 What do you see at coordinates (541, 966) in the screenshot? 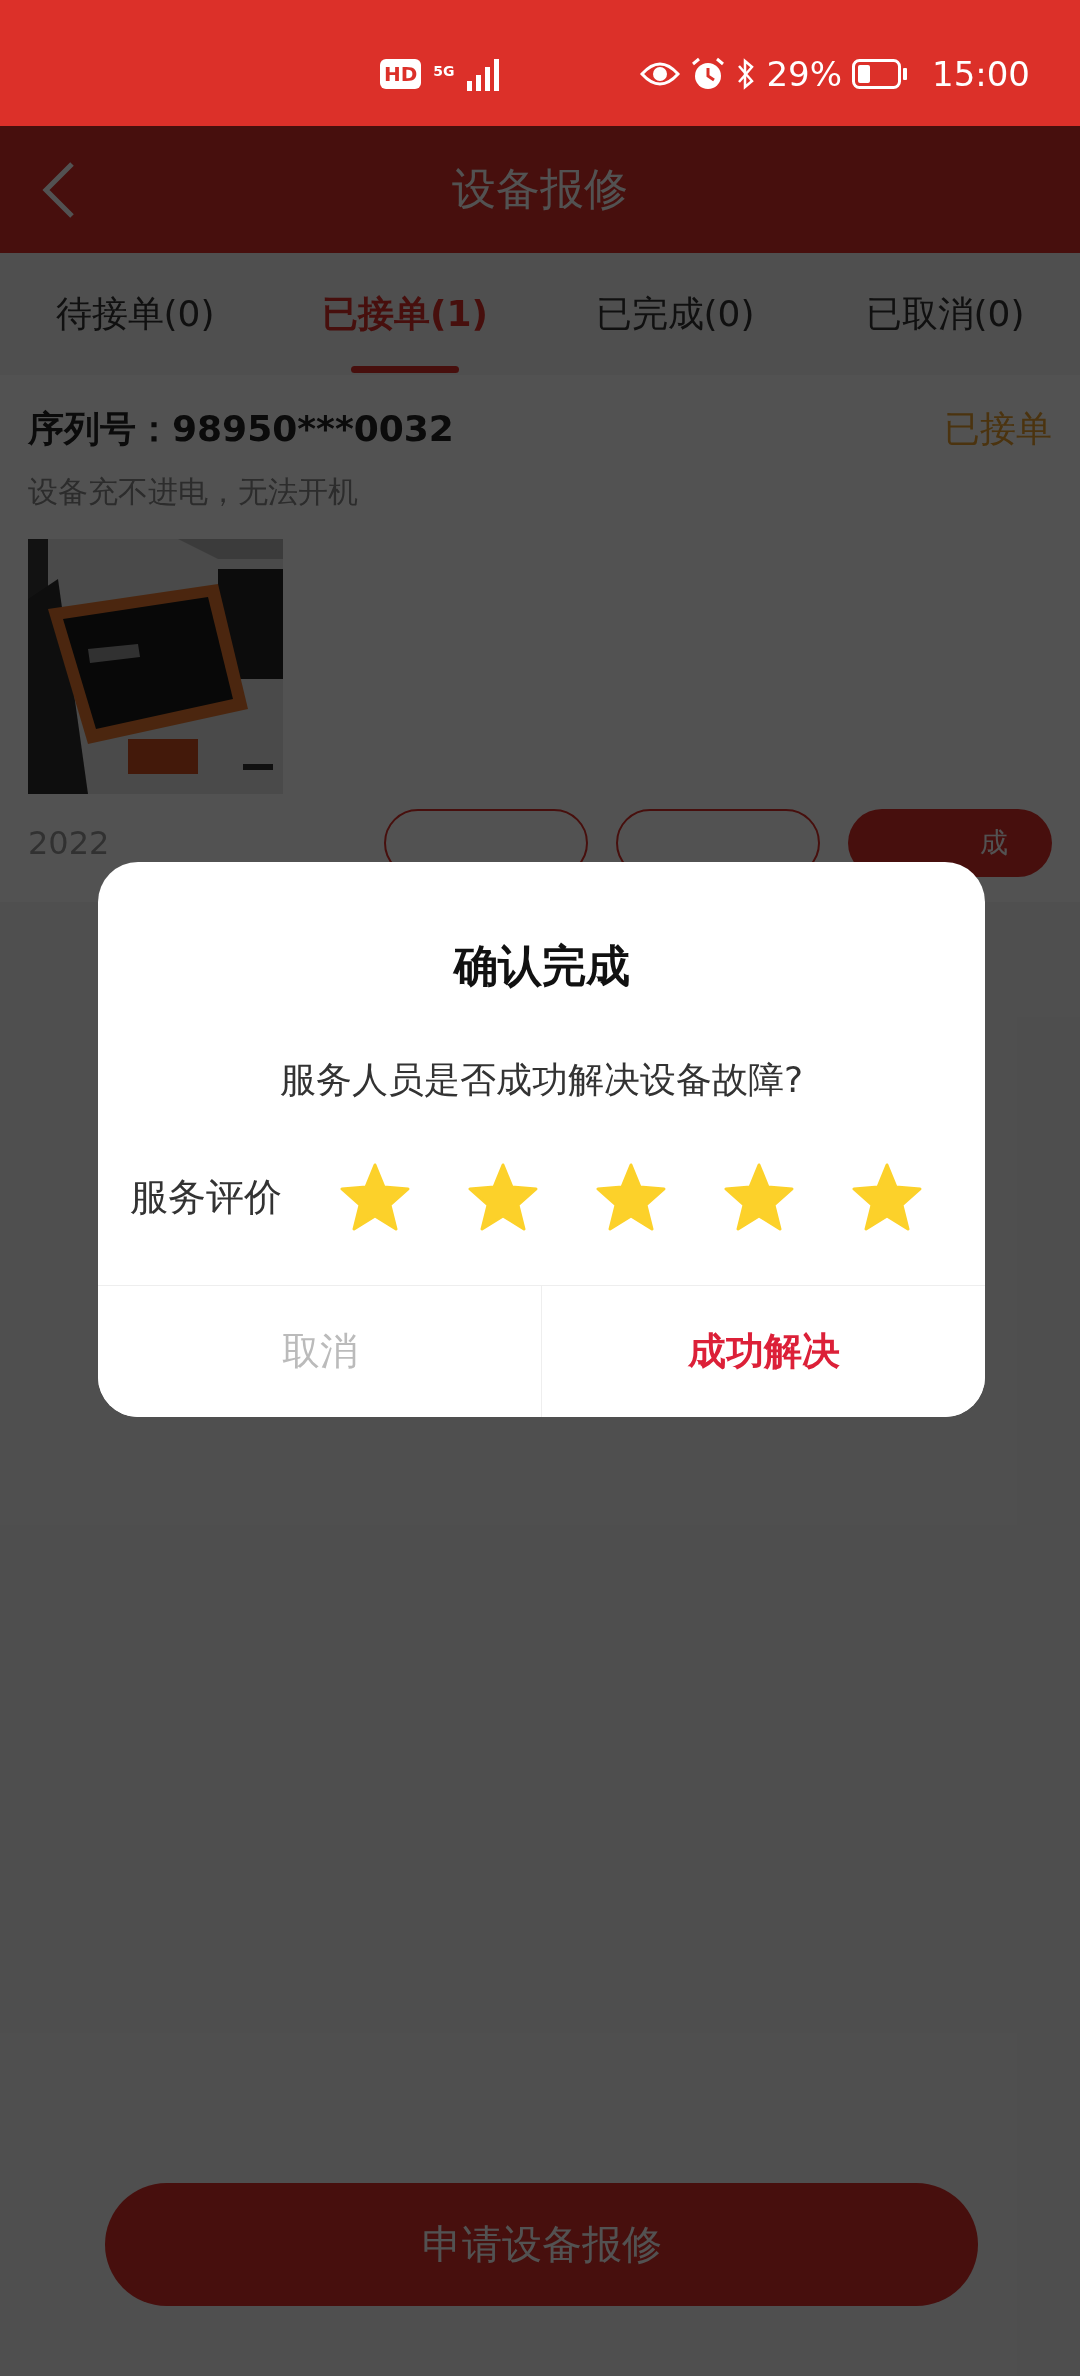
I see `dialog-title: 确认完成` at bounding box center [541, 966].